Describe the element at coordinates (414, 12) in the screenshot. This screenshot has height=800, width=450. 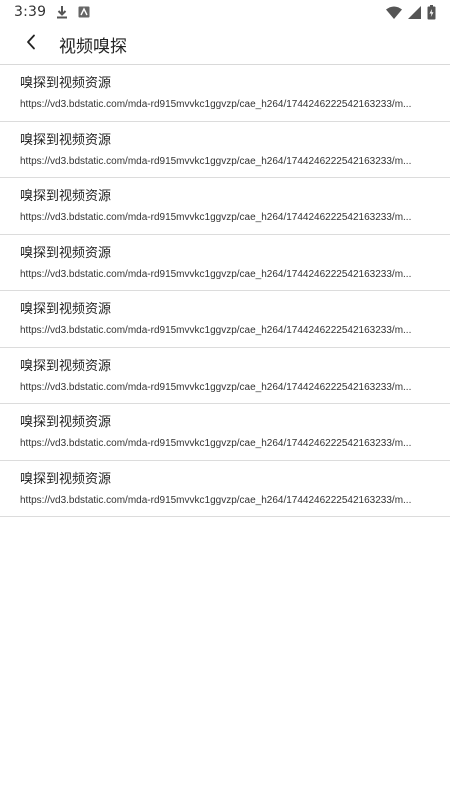
I see `signal-icon` at that location.